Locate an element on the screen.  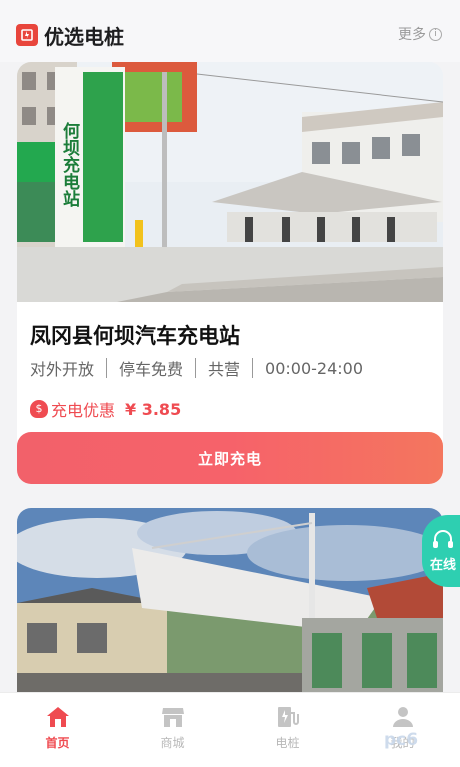
tab-shop: 商城 is located at coordinates (172, 730).